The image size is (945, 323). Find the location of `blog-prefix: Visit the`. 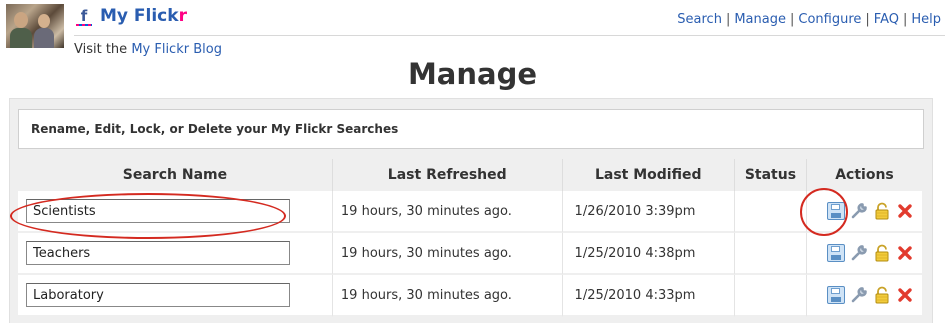

blog-prefix: Visit the is located at coordinates (103, 49).